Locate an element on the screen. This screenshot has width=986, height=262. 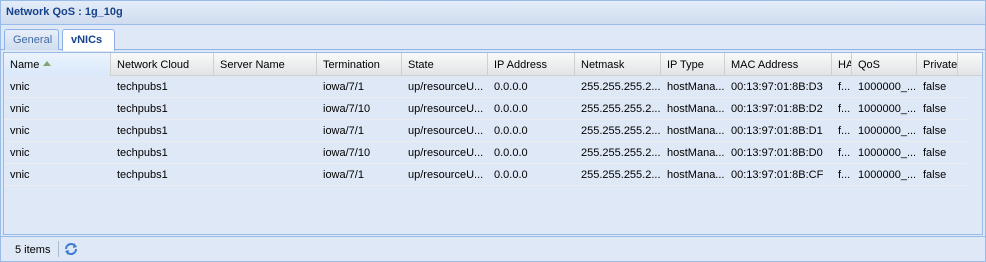
column-header-ip-type: IP Type is located at coordinates (693, 64).